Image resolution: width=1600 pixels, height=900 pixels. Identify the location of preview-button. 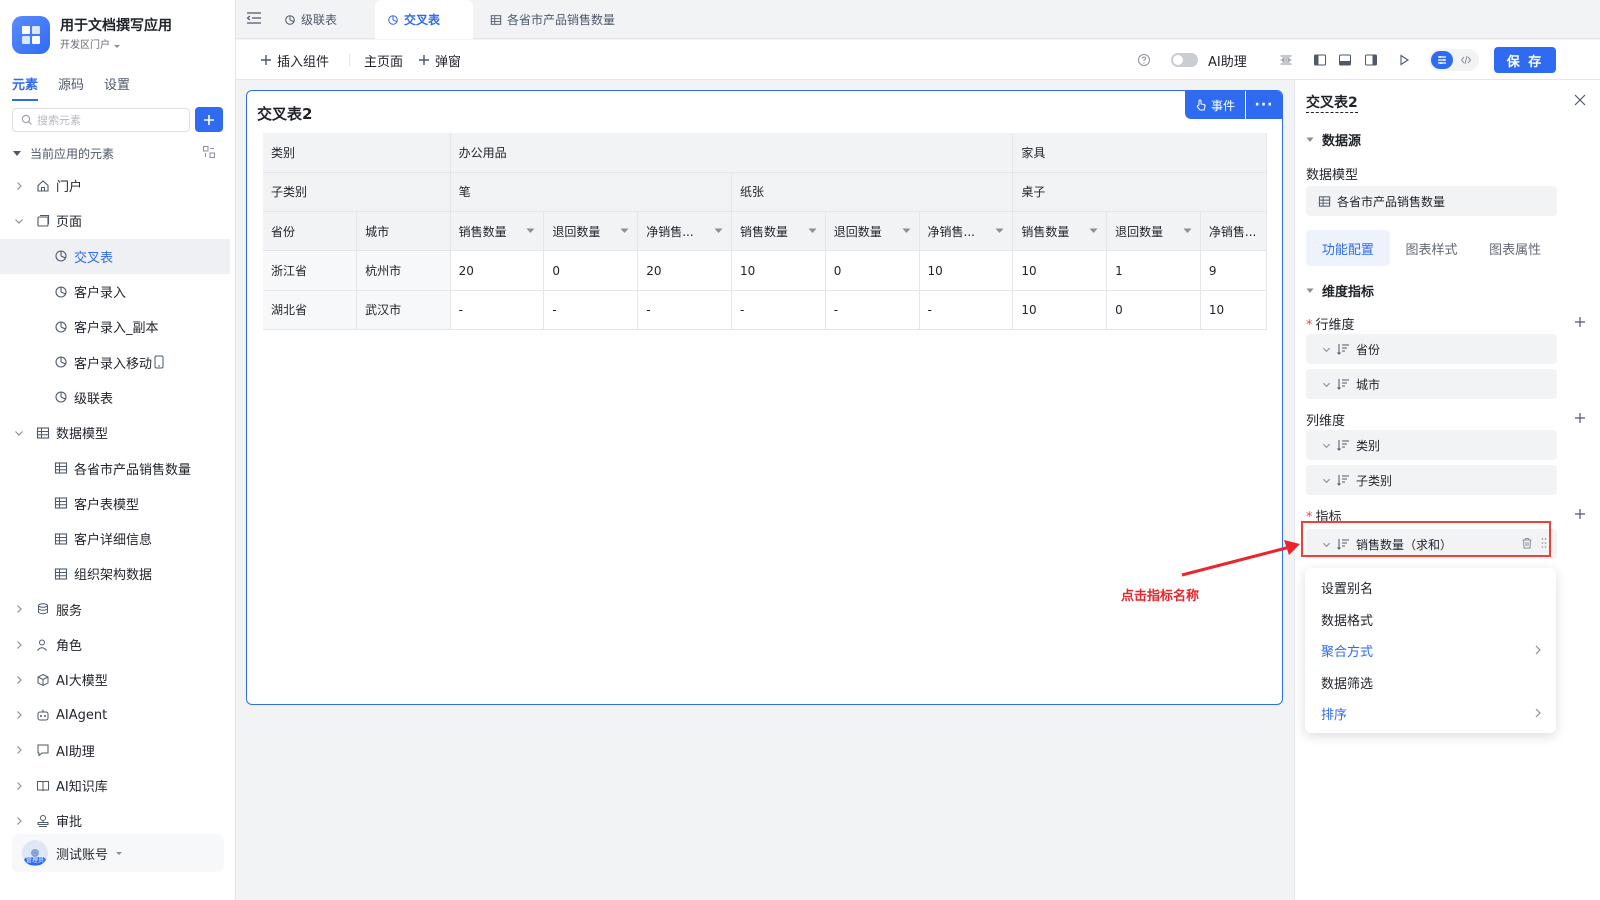
(1404, 60).